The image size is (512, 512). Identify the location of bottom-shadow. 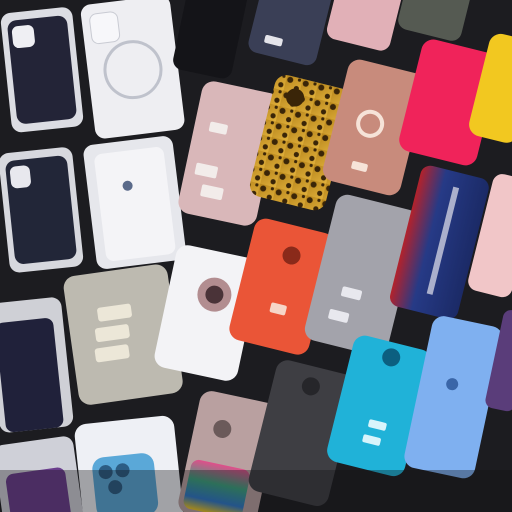
(256, 491).